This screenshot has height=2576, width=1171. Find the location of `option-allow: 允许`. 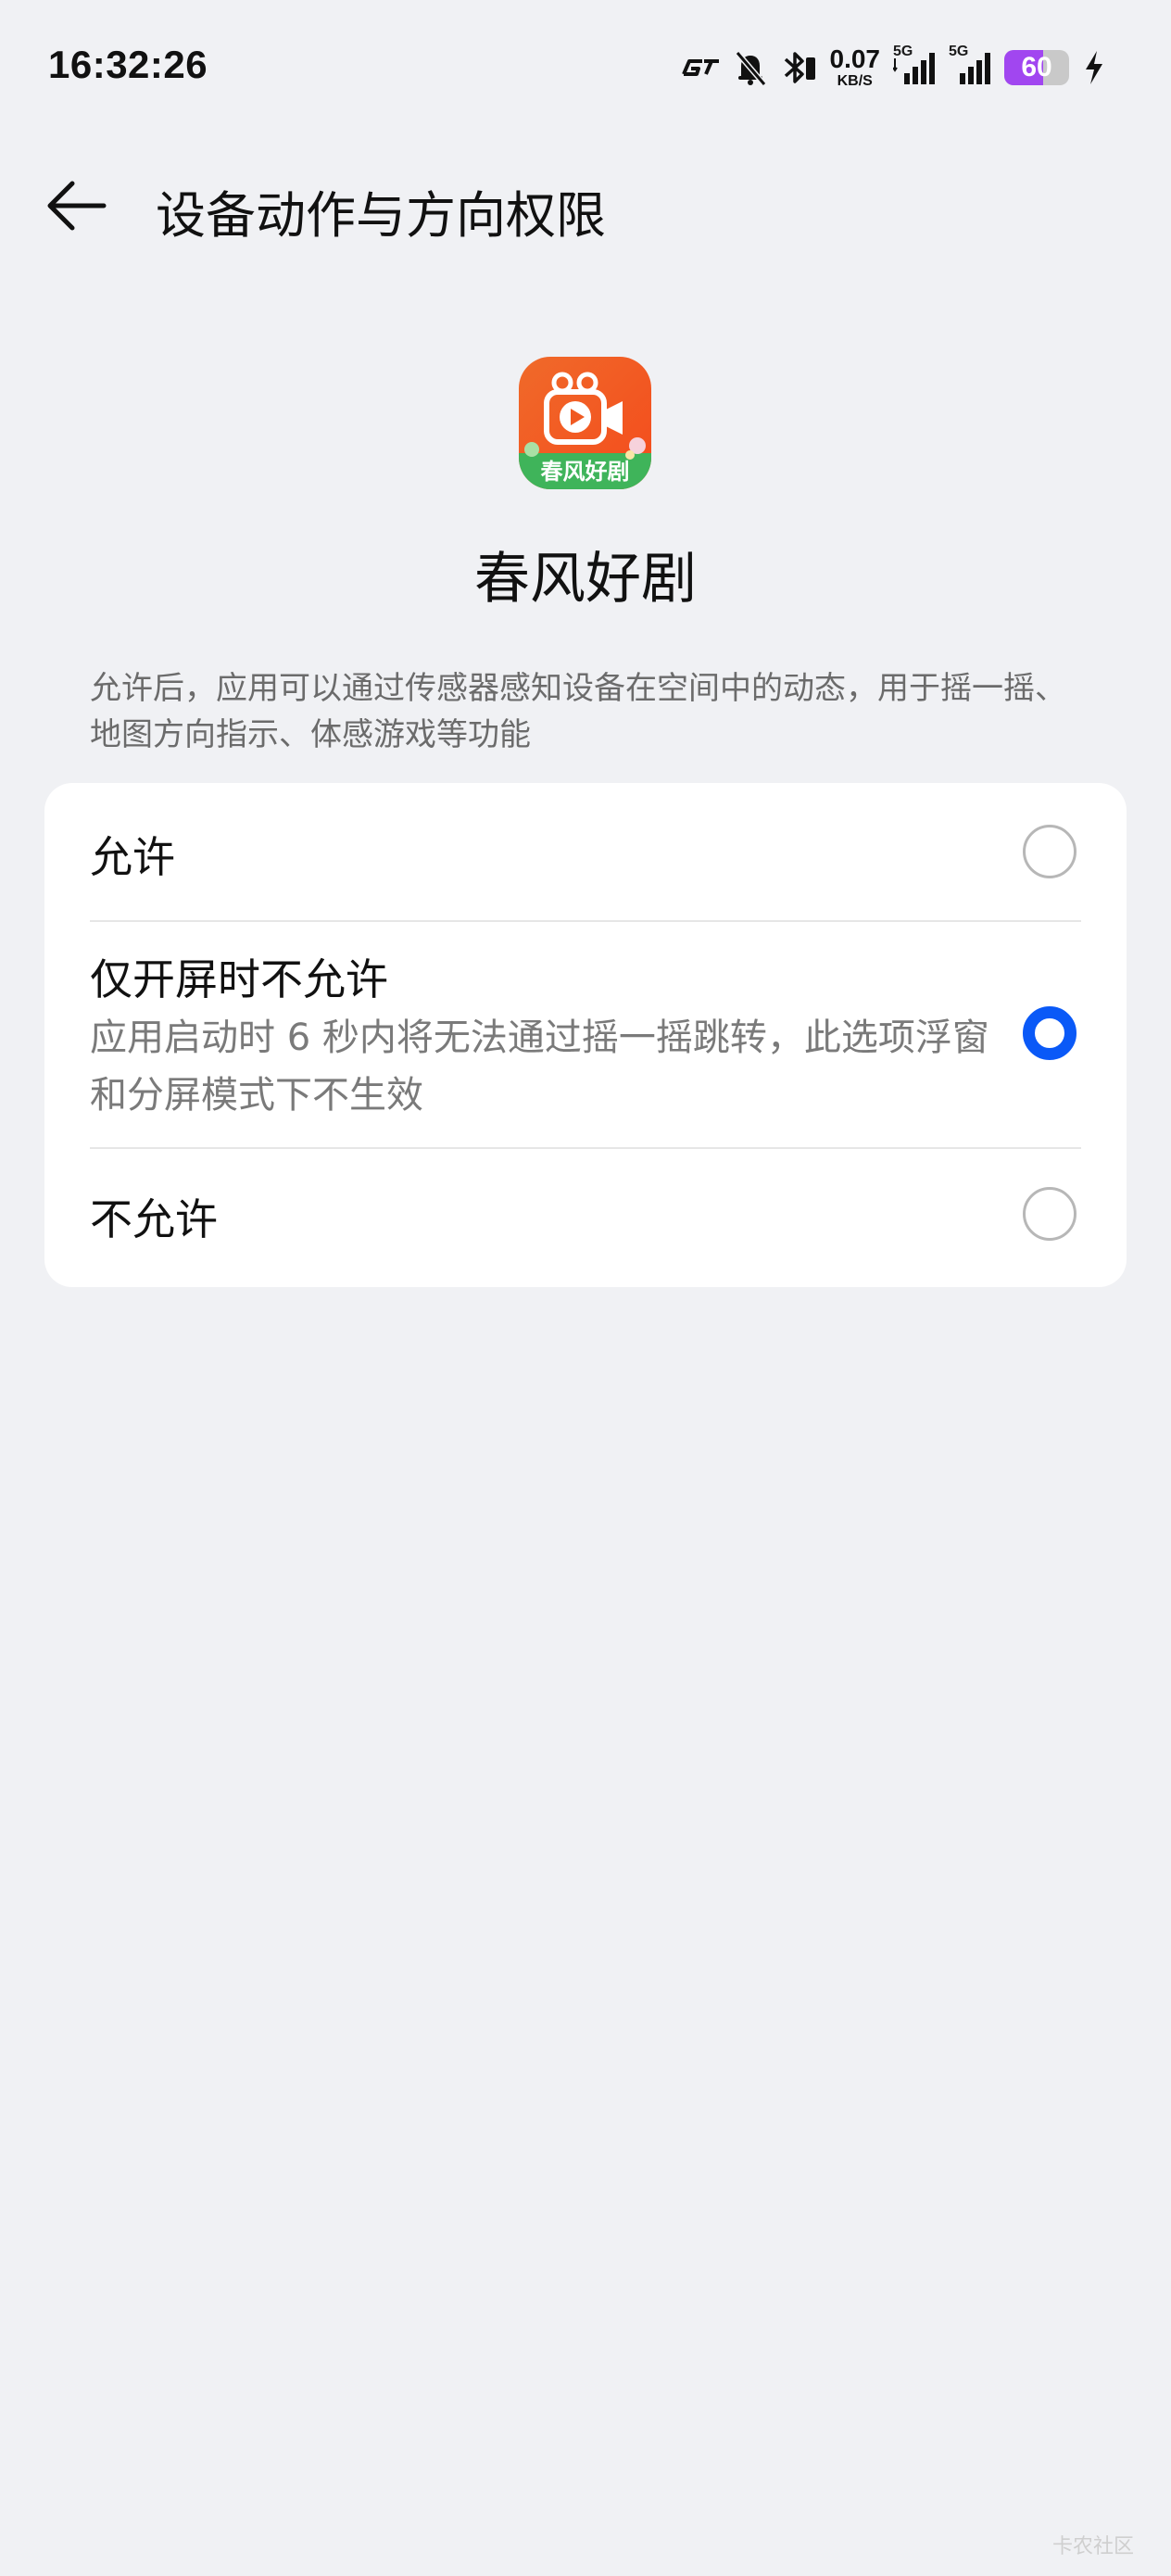

option-allow: 允许 is located at coordinates (585, 851).